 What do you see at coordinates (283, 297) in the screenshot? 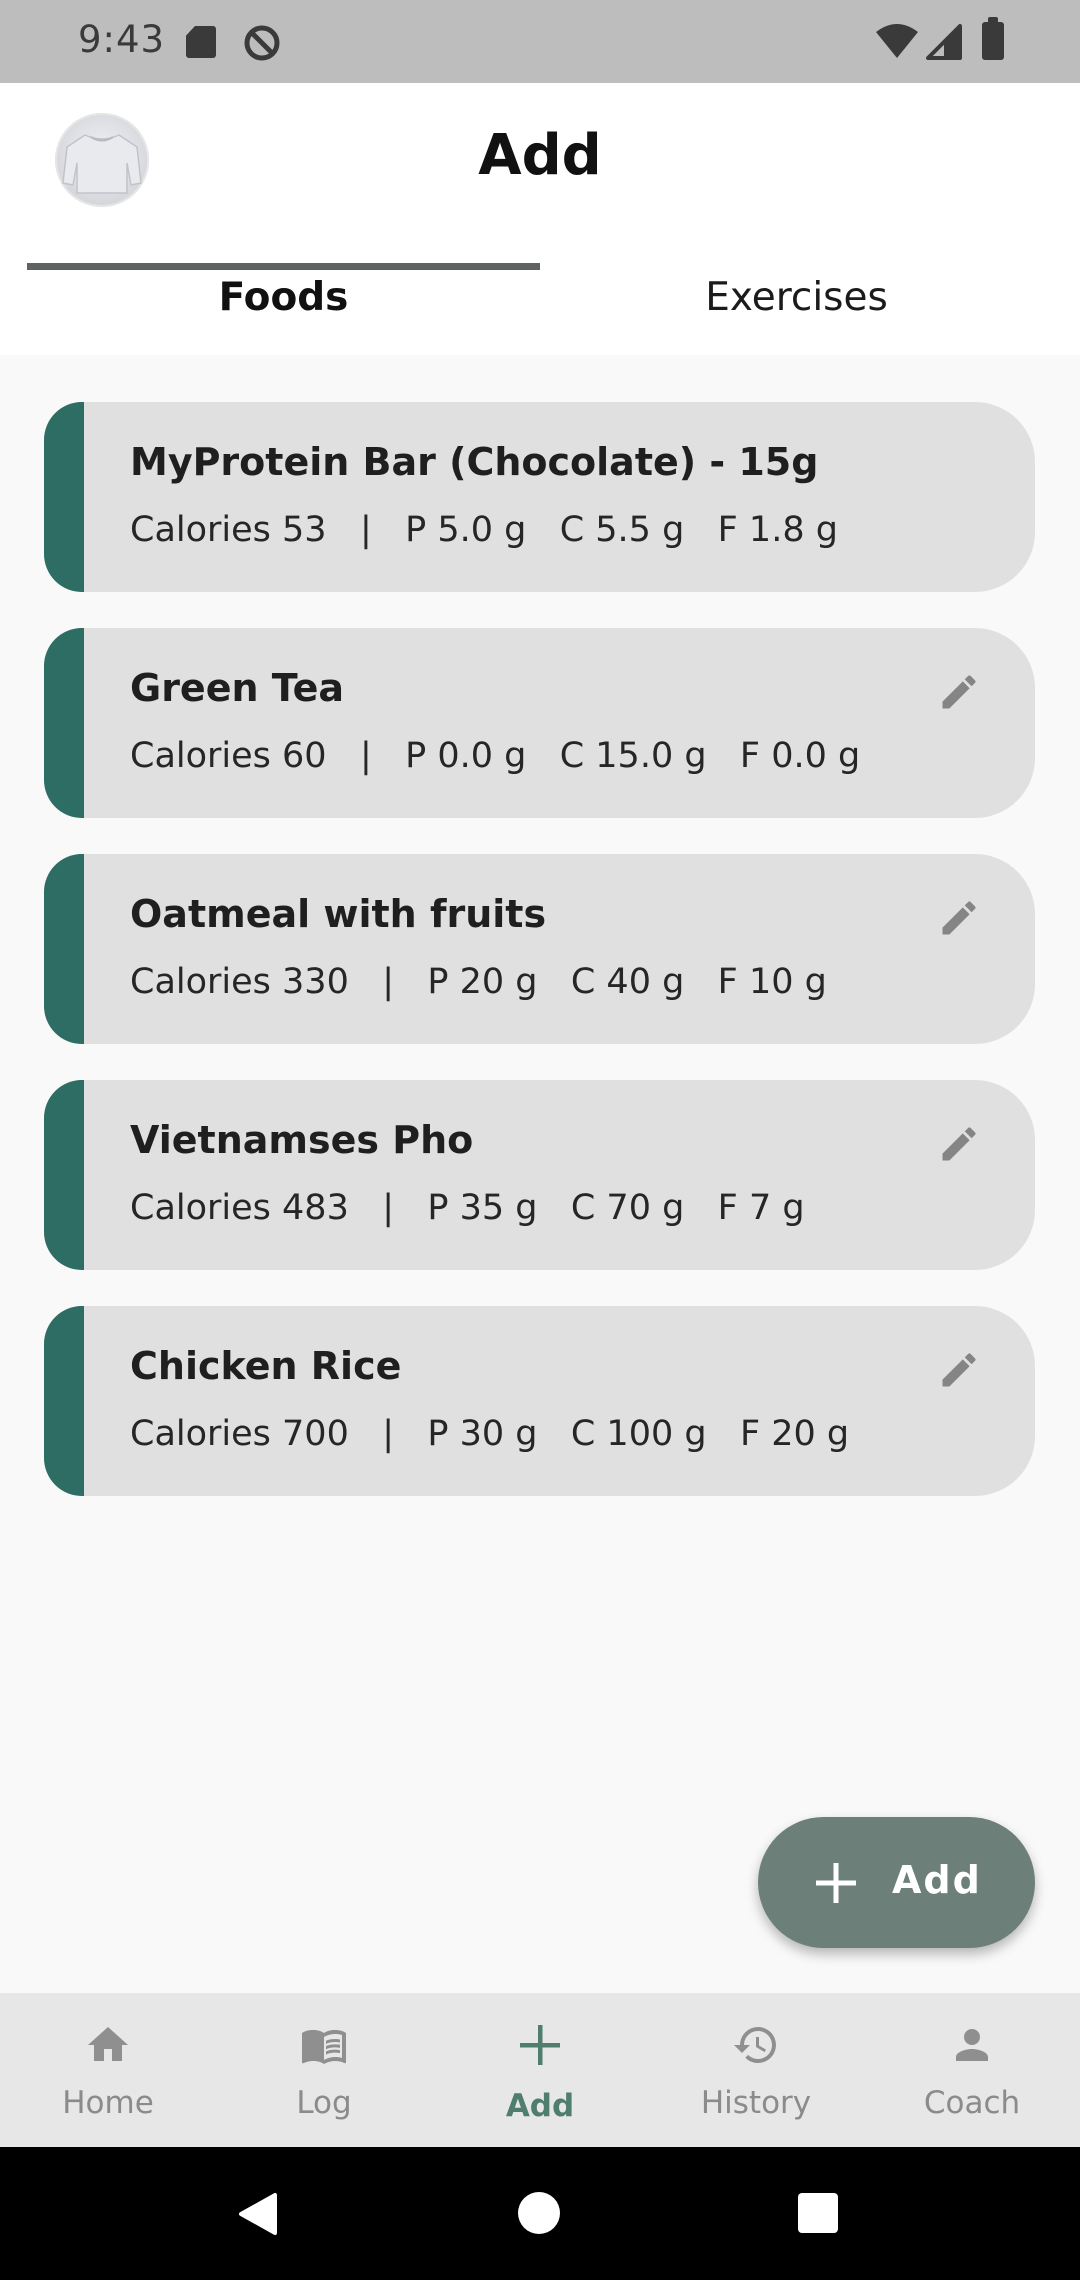
I see `tab-foods-label: Foods` at bounding box center [283, 297].